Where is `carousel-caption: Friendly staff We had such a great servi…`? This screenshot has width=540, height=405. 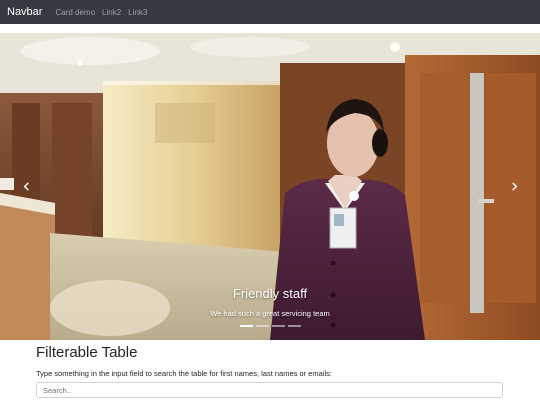
carousel-caption: Friendly staff We had such a great servi… is located at coordinates (270, 302).